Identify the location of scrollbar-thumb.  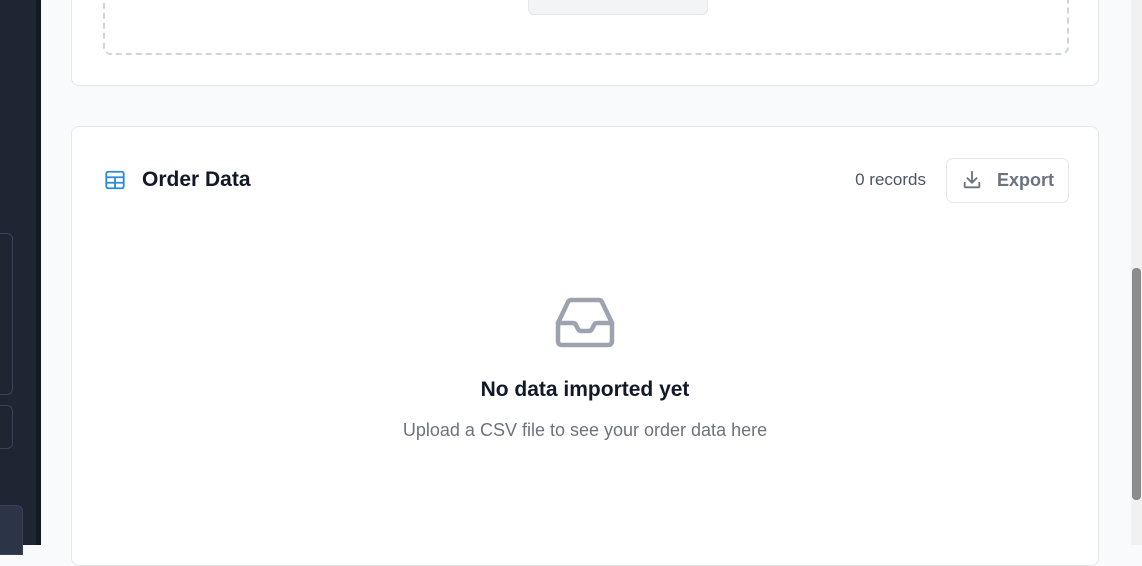
(1136, 384).